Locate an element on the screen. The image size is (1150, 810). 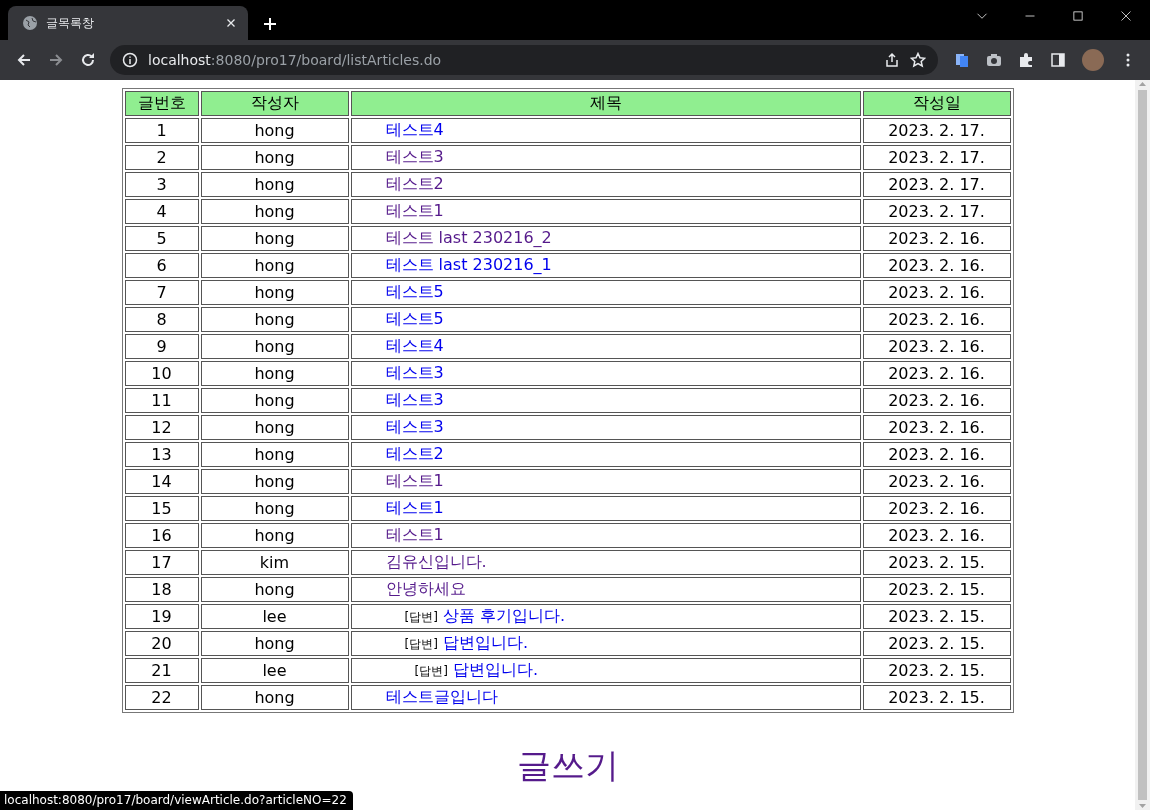
column-header: 작성일 is located at coordinates (936, 103).